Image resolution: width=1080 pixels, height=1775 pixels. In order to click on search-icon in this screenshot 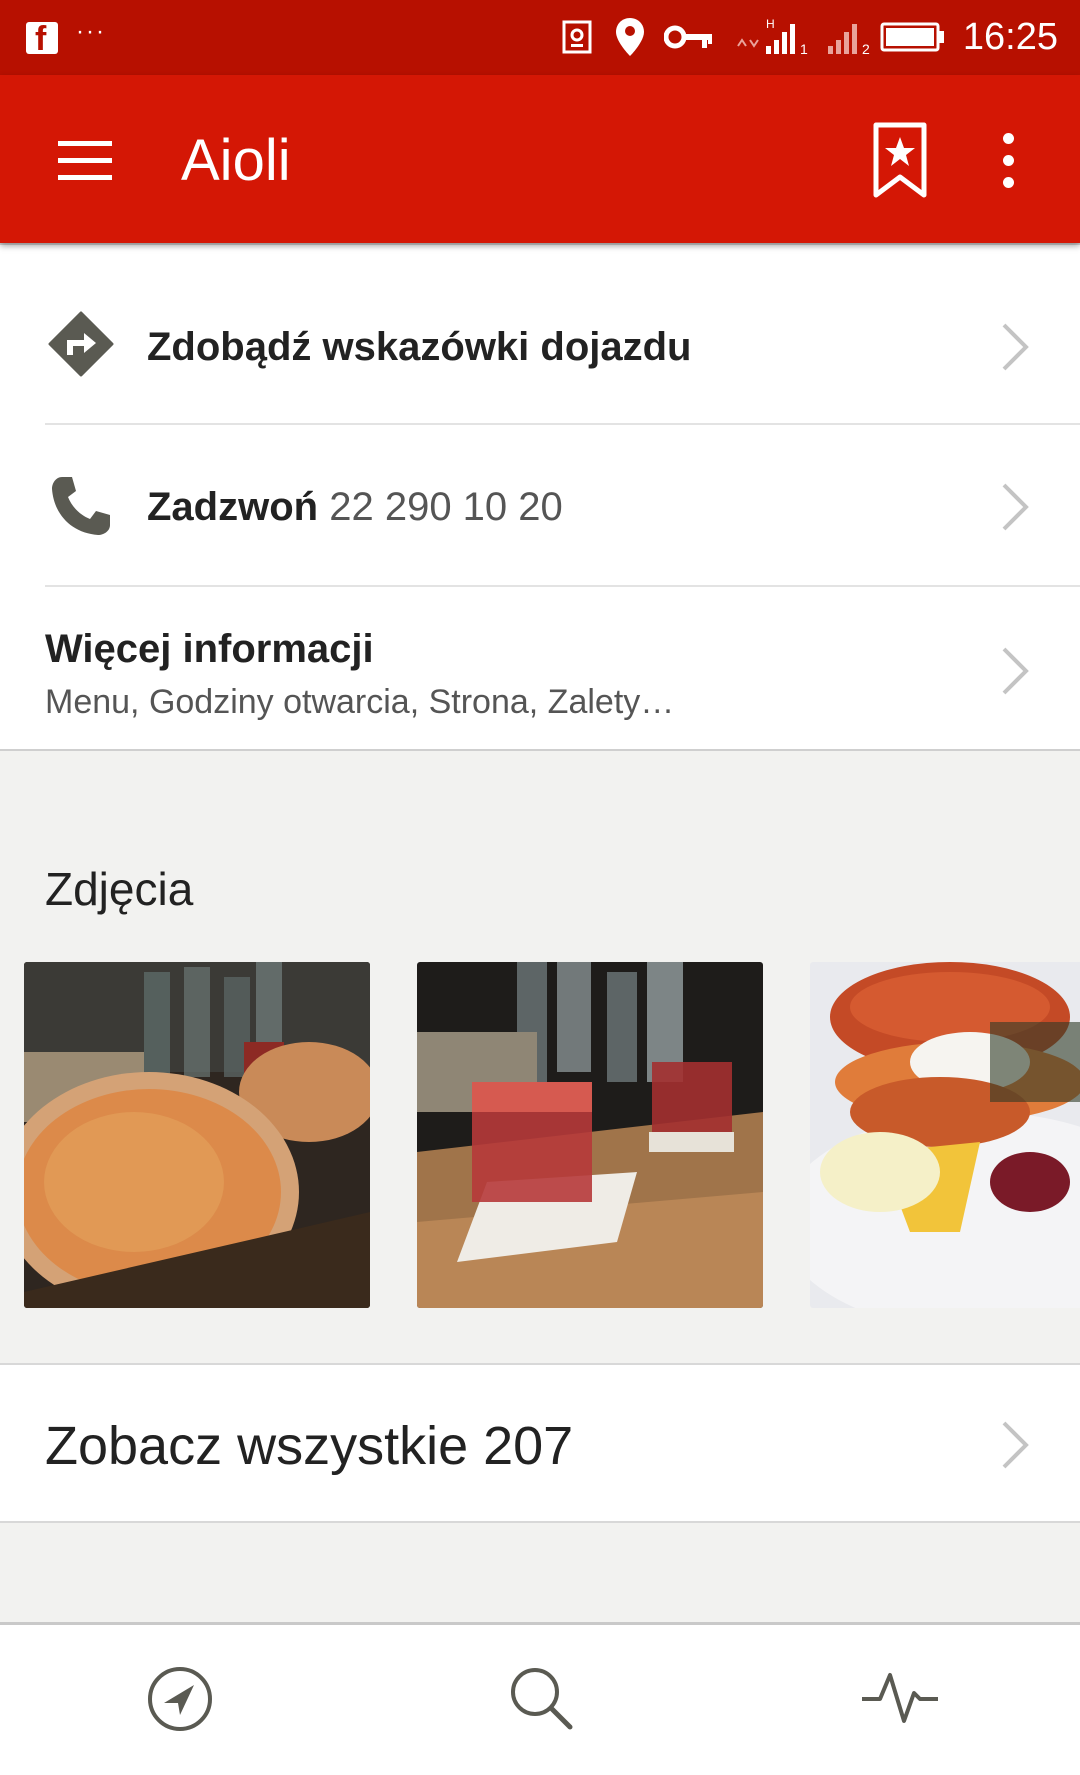, I will do `click(541, 1698)`.